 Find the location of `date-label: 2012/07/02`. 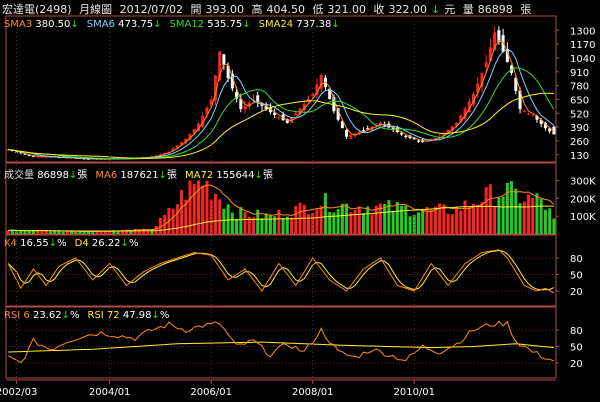

date-label: 2012/07/02 is located at coordinates (151, 9).